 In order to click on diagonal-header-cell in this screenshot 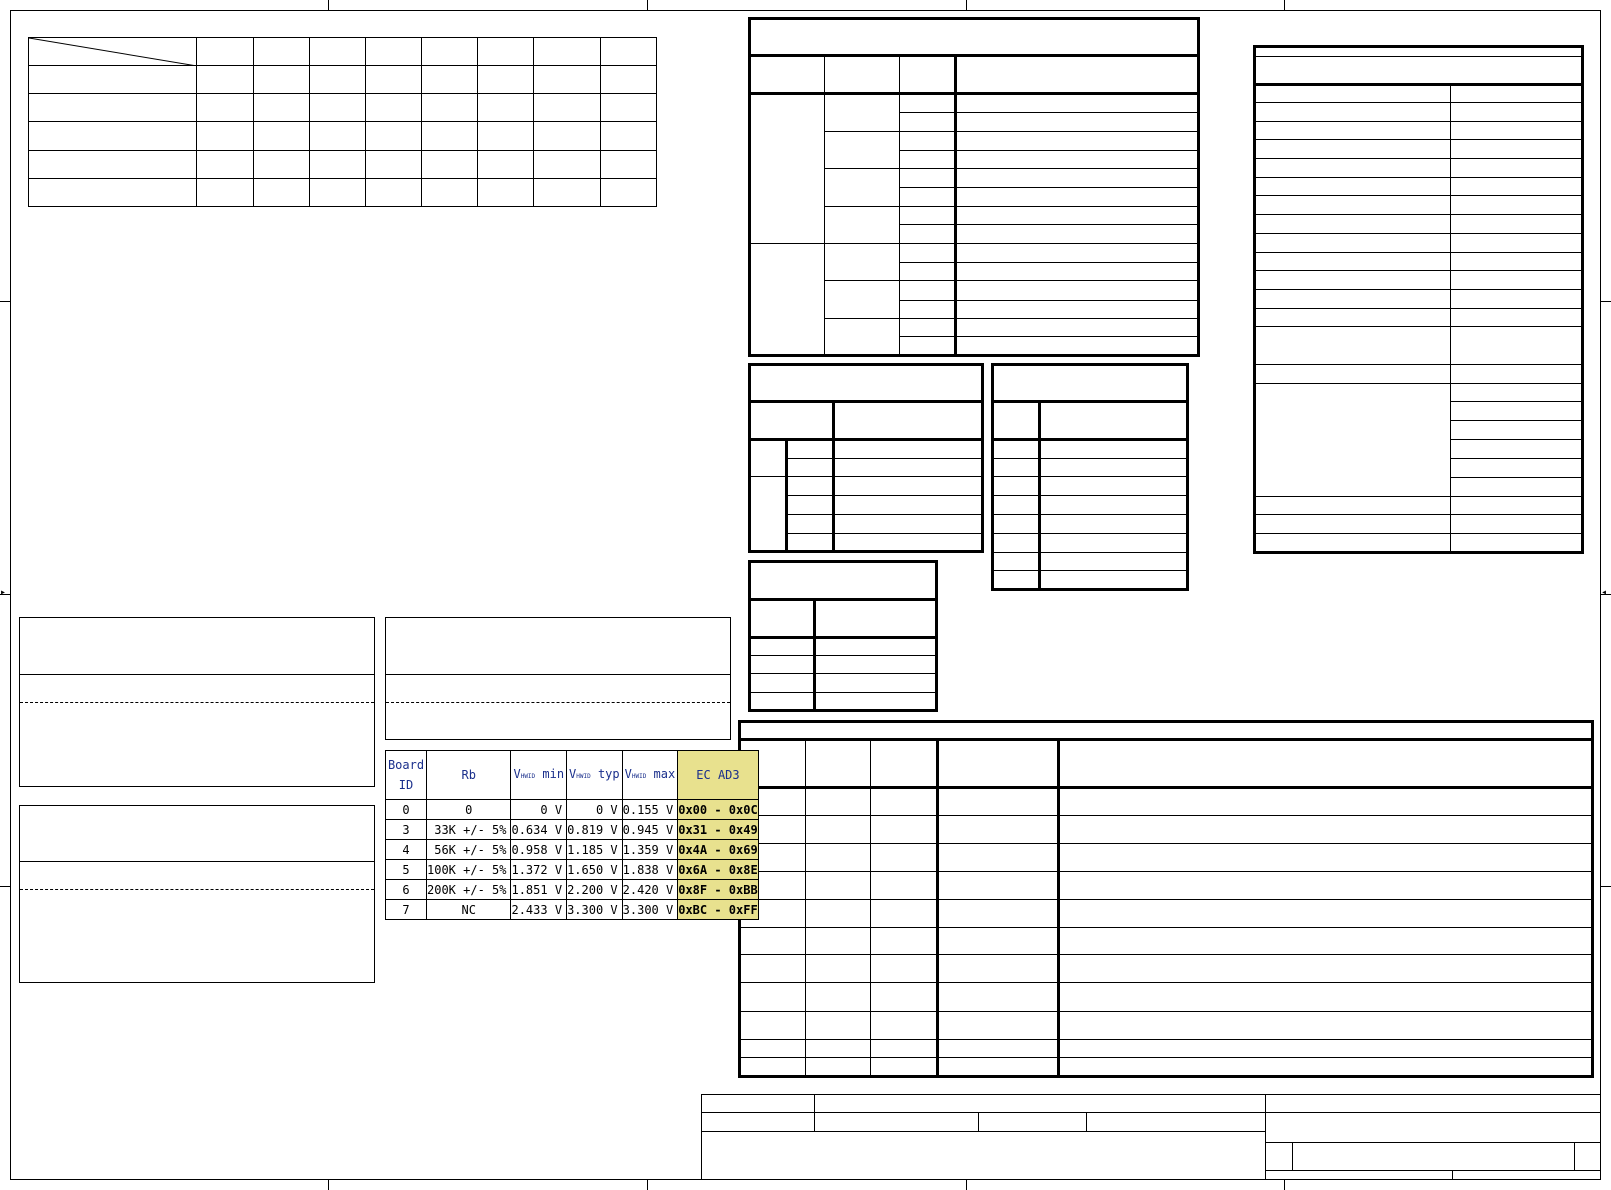, I will do `click(112, 51)`.